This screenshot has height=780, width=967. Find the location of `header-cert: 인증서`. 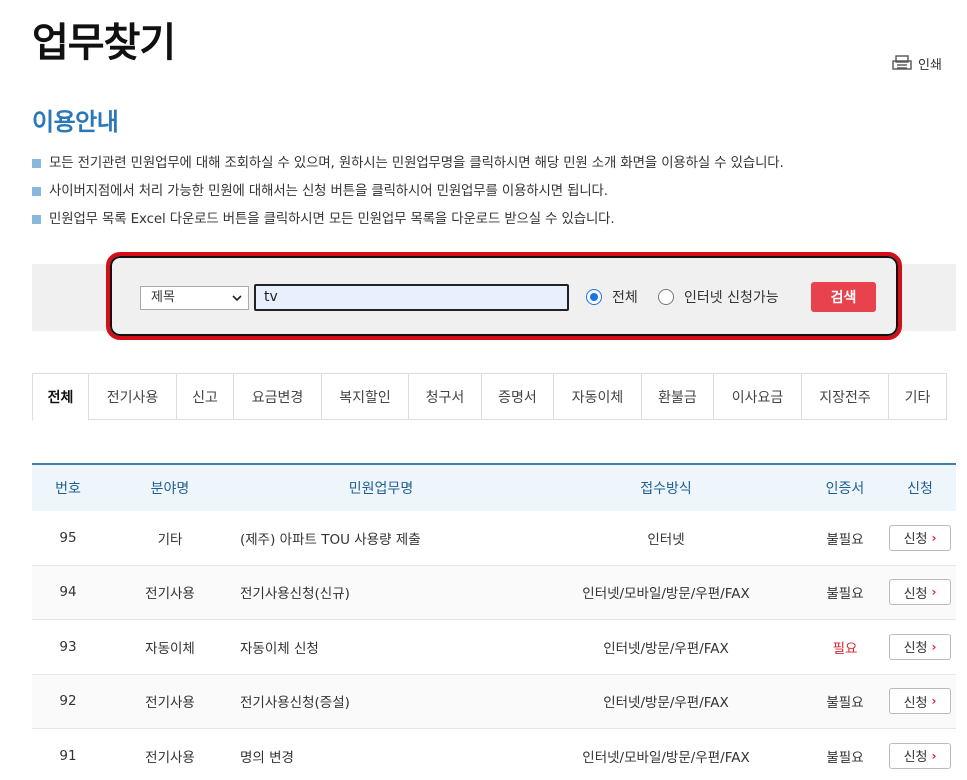

header-cert: 인증서 is located at coordinates (845, 489).